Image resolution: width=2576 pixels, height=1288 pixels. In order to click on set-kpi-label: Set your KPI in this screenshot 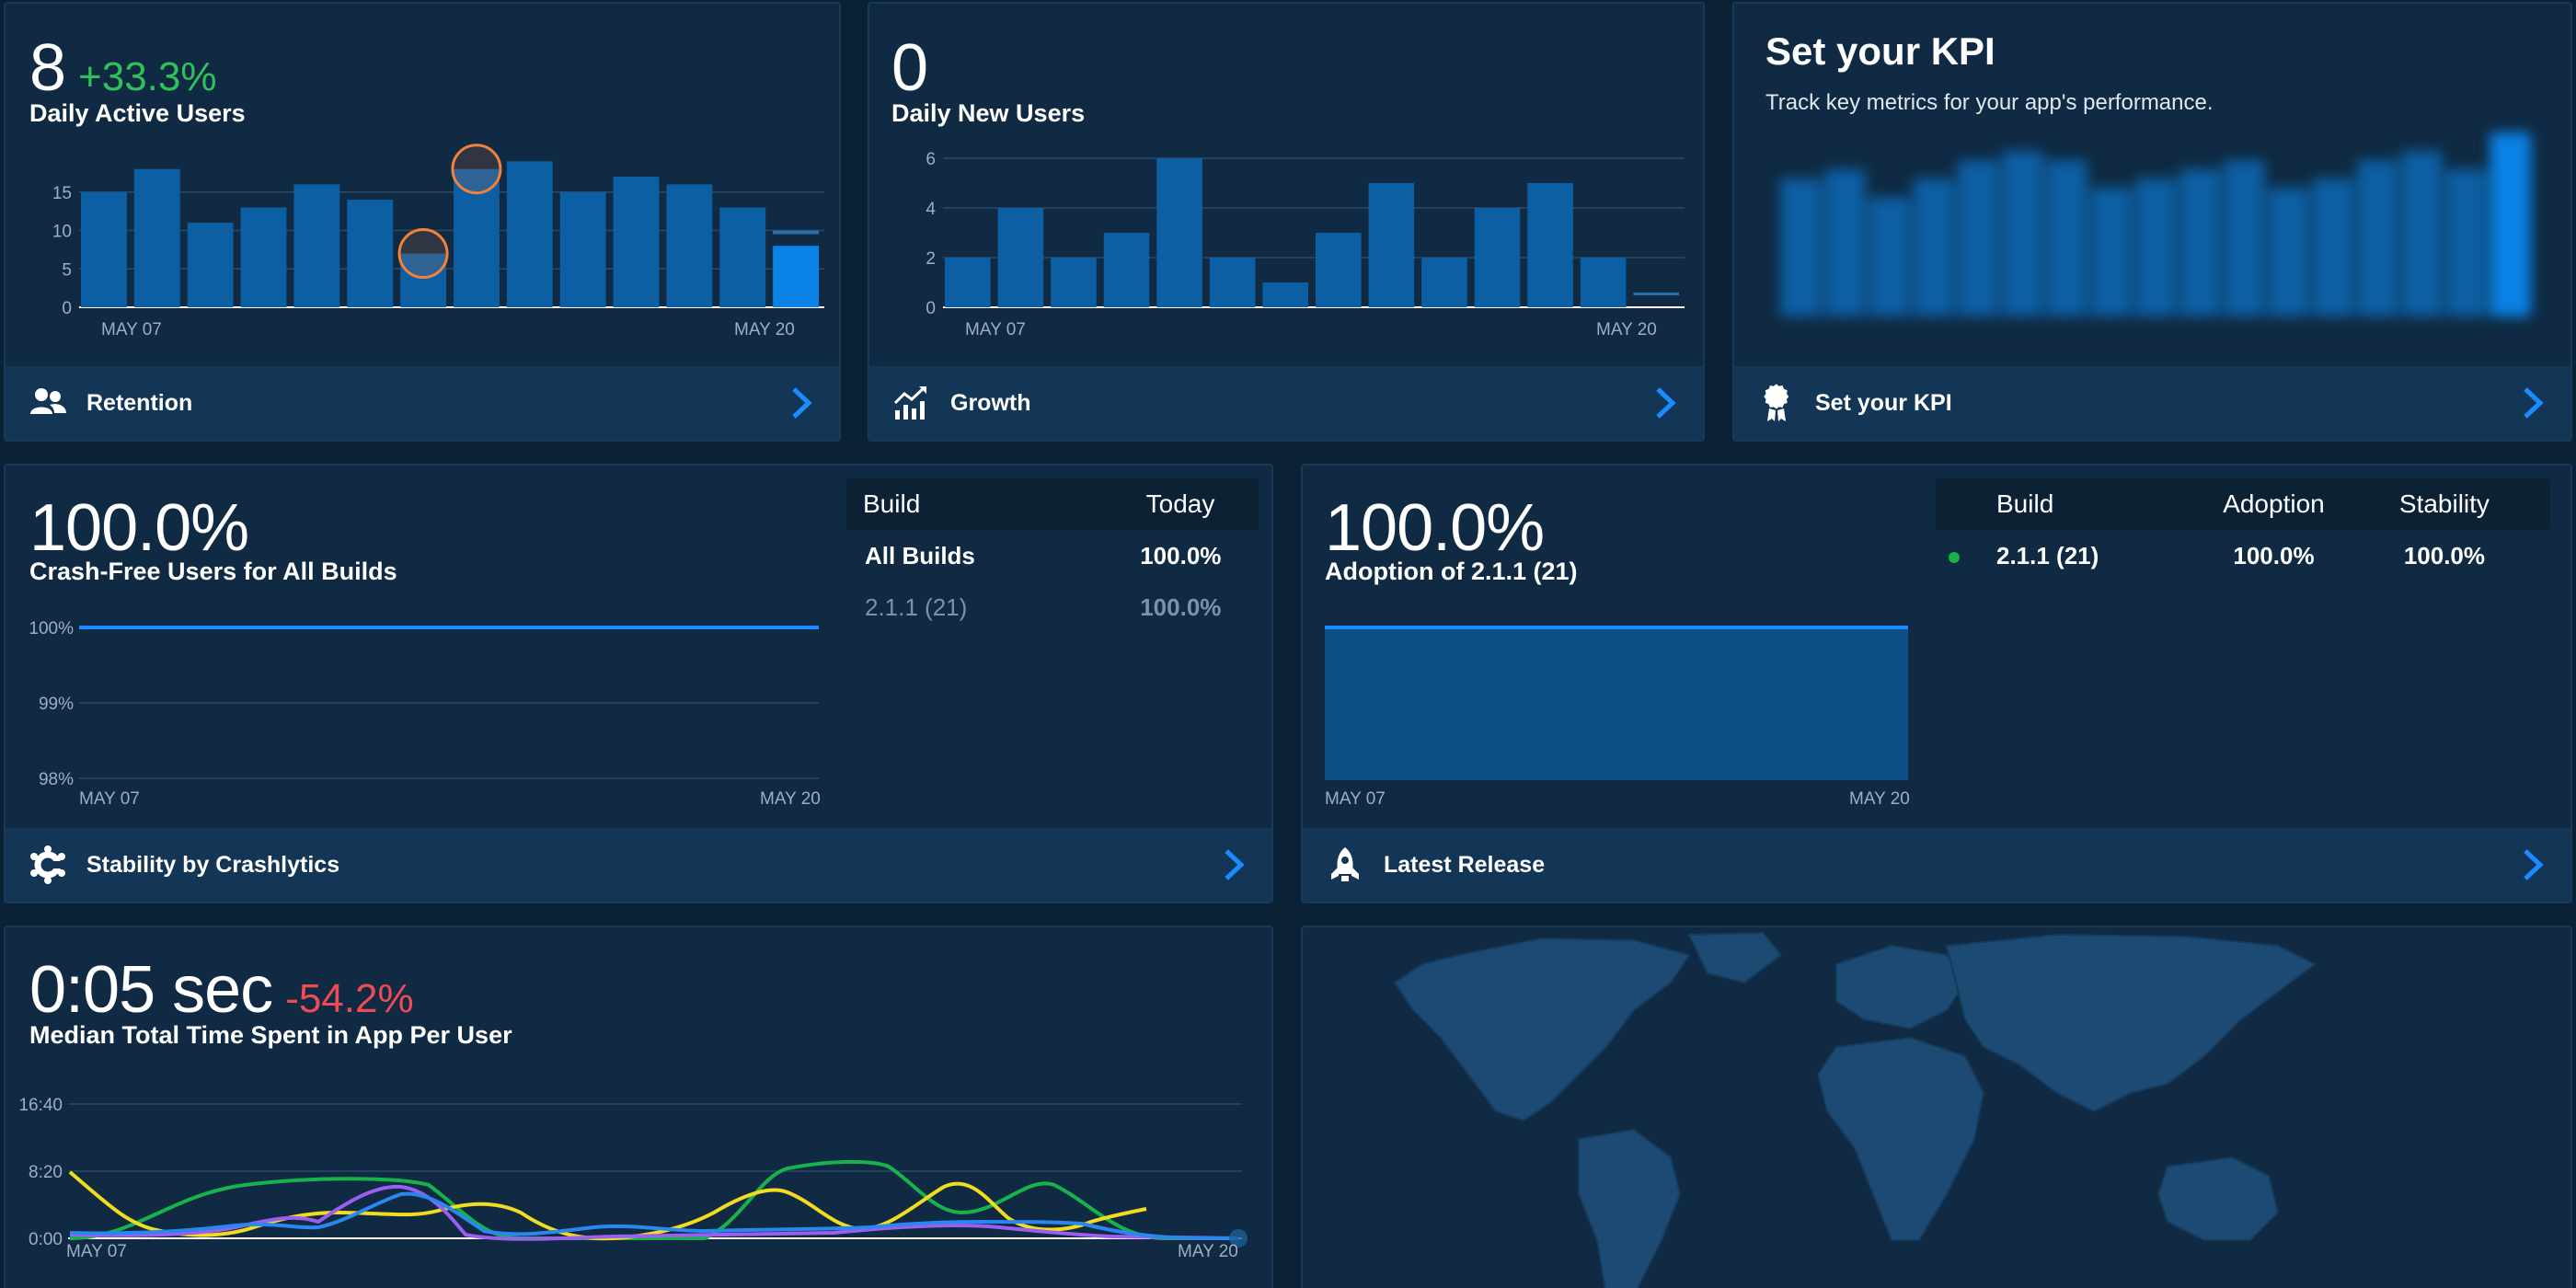, I will do `click(1883, 402)`.